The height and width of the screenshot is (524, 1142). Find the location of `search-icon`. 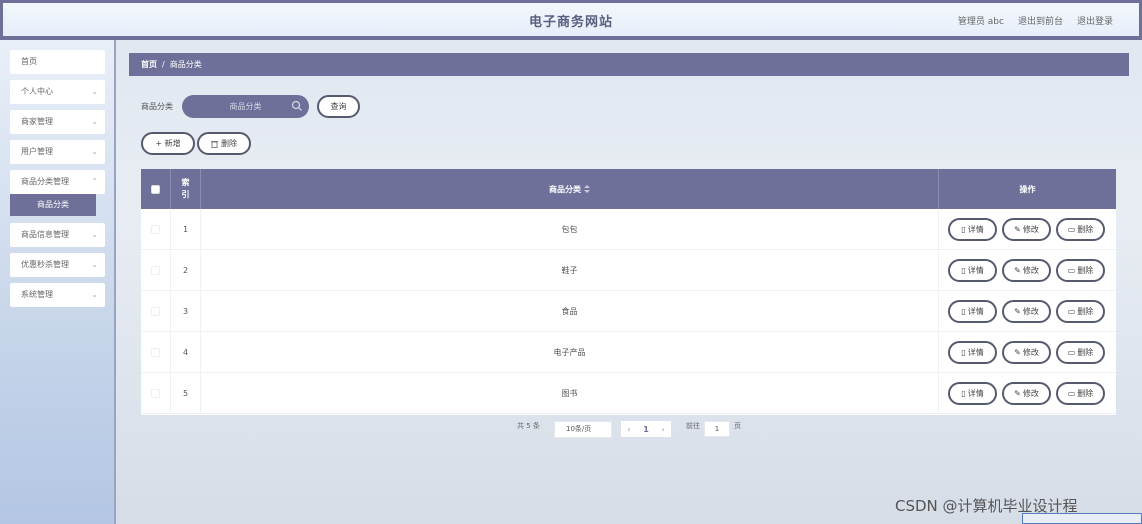

search-icon is located at coordinates (296, 105).